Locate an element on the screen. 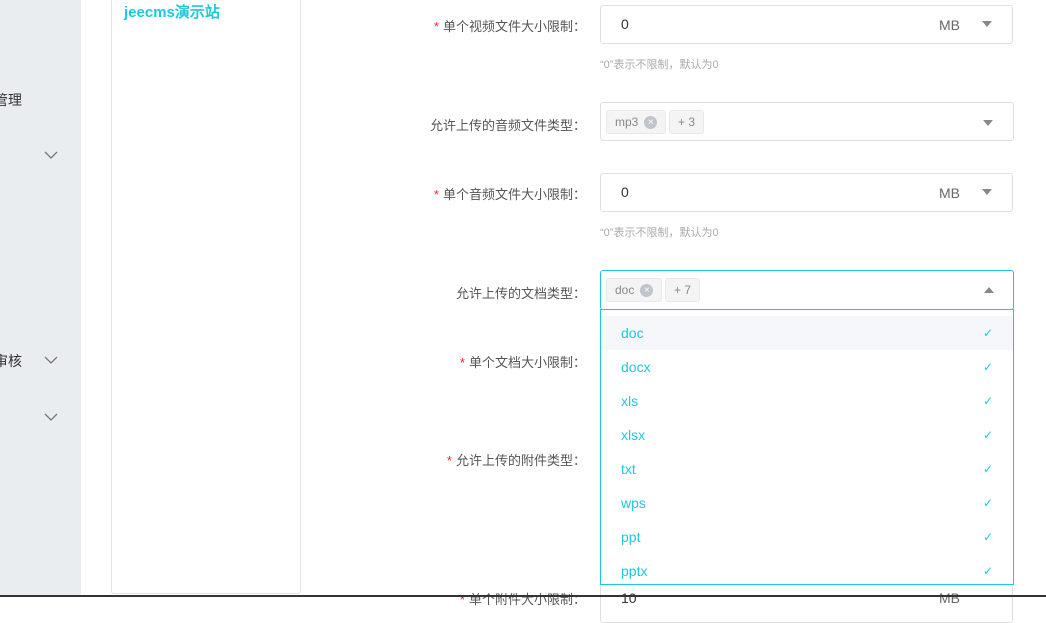 The height and width of the screenshot is (623, 1046). video-size-input: 0 MB is located at coordinates (806, 24).